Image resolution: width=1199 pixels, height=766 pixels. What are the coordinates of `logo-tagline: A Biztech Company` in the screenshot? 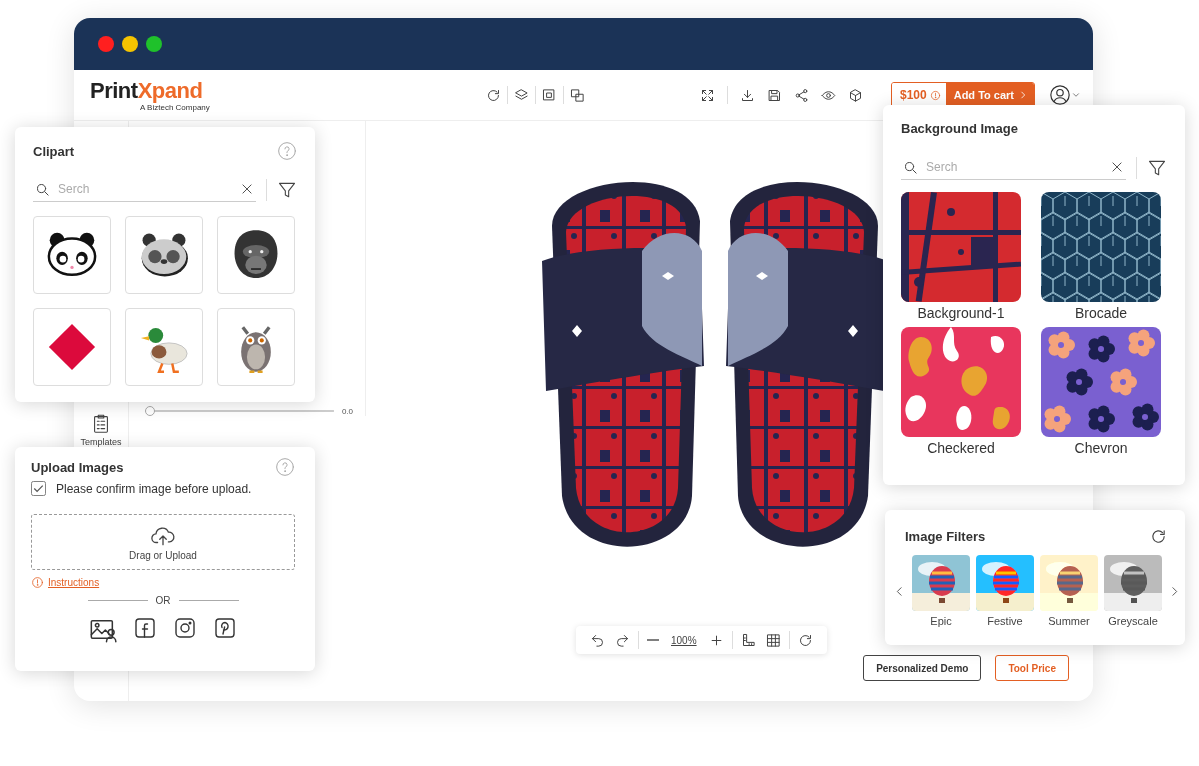 It's located at (175, 107).